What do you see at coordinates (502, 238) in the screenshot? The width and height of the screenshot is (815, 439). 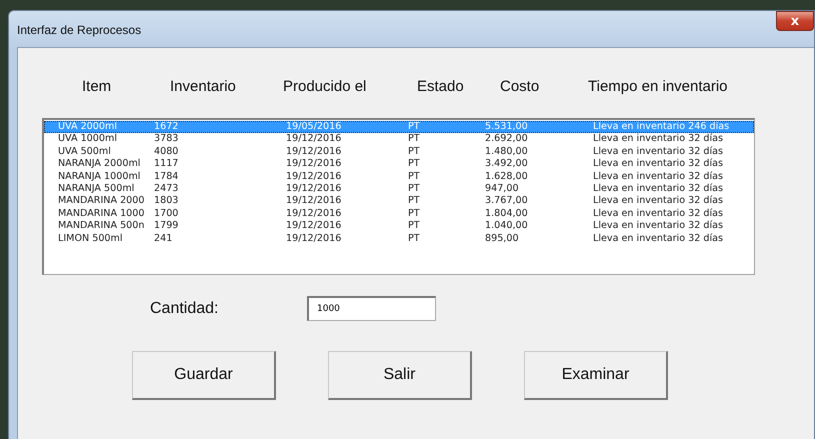 I see `list-cell-text: 895,00` at bounding box center [502, 238].